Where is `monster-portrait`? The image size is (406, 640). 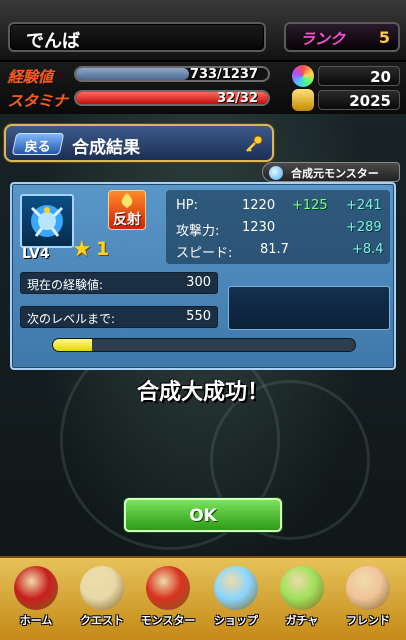
monster-portrait is located at coordinates (47, 221).